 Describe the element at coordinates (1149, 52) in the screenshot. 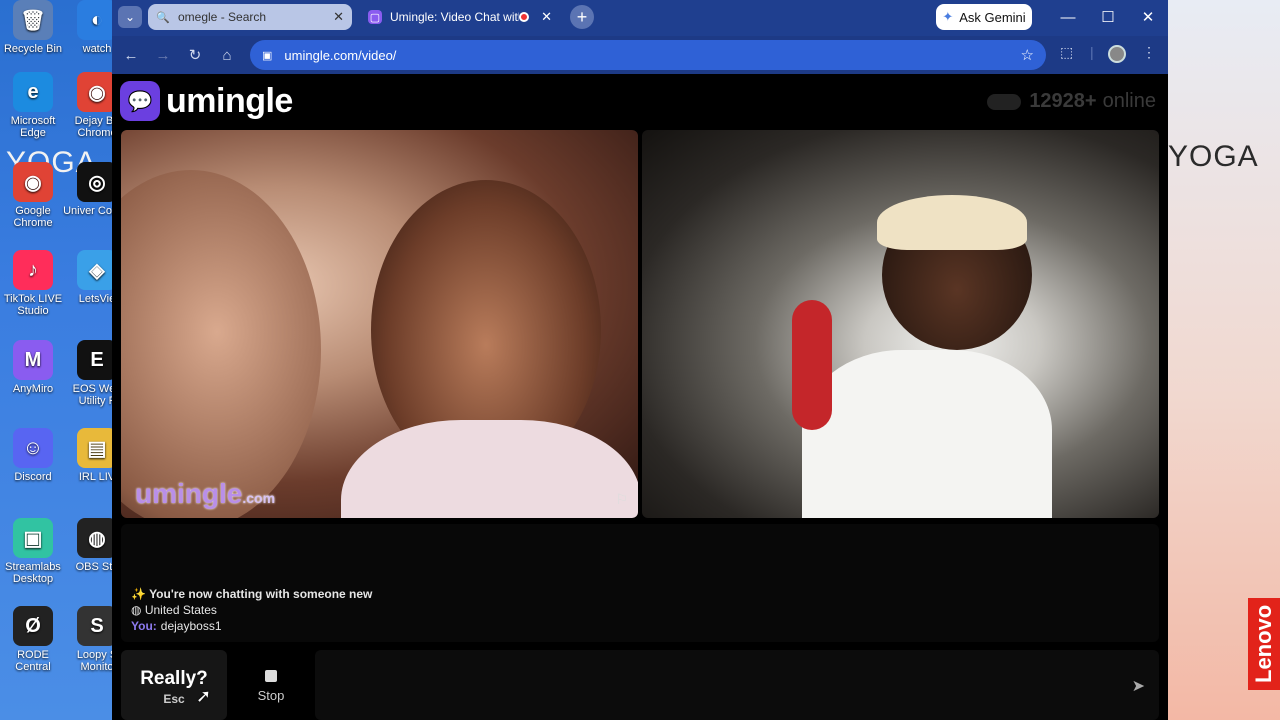

I see `menu-kebab-icon: ⋮` at that location.